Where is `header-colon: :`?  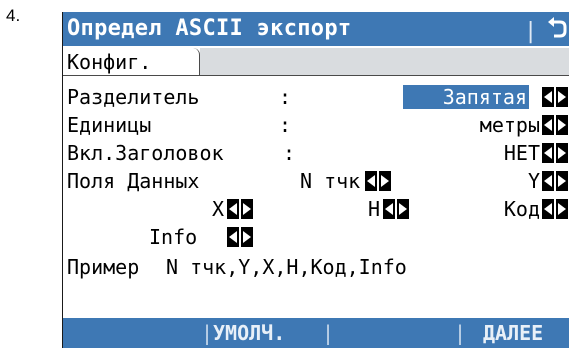 header-colon: : is located at coordinates (289, 153).